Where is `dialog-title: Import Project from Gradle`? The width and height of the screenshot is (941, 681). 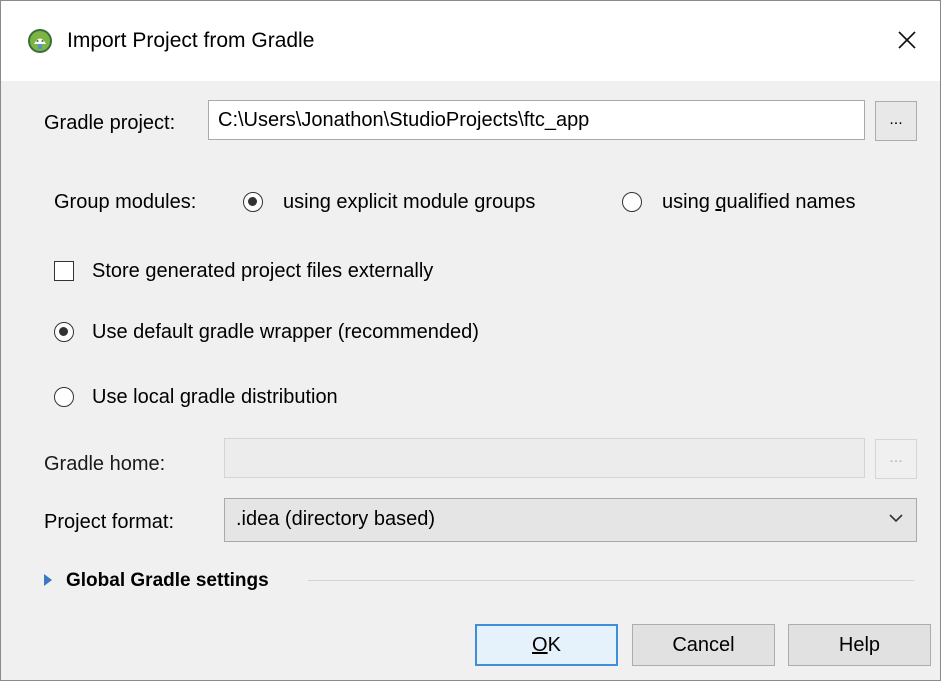
dialog-title: Import Project from Gradle is located at coordinates (191, 40).